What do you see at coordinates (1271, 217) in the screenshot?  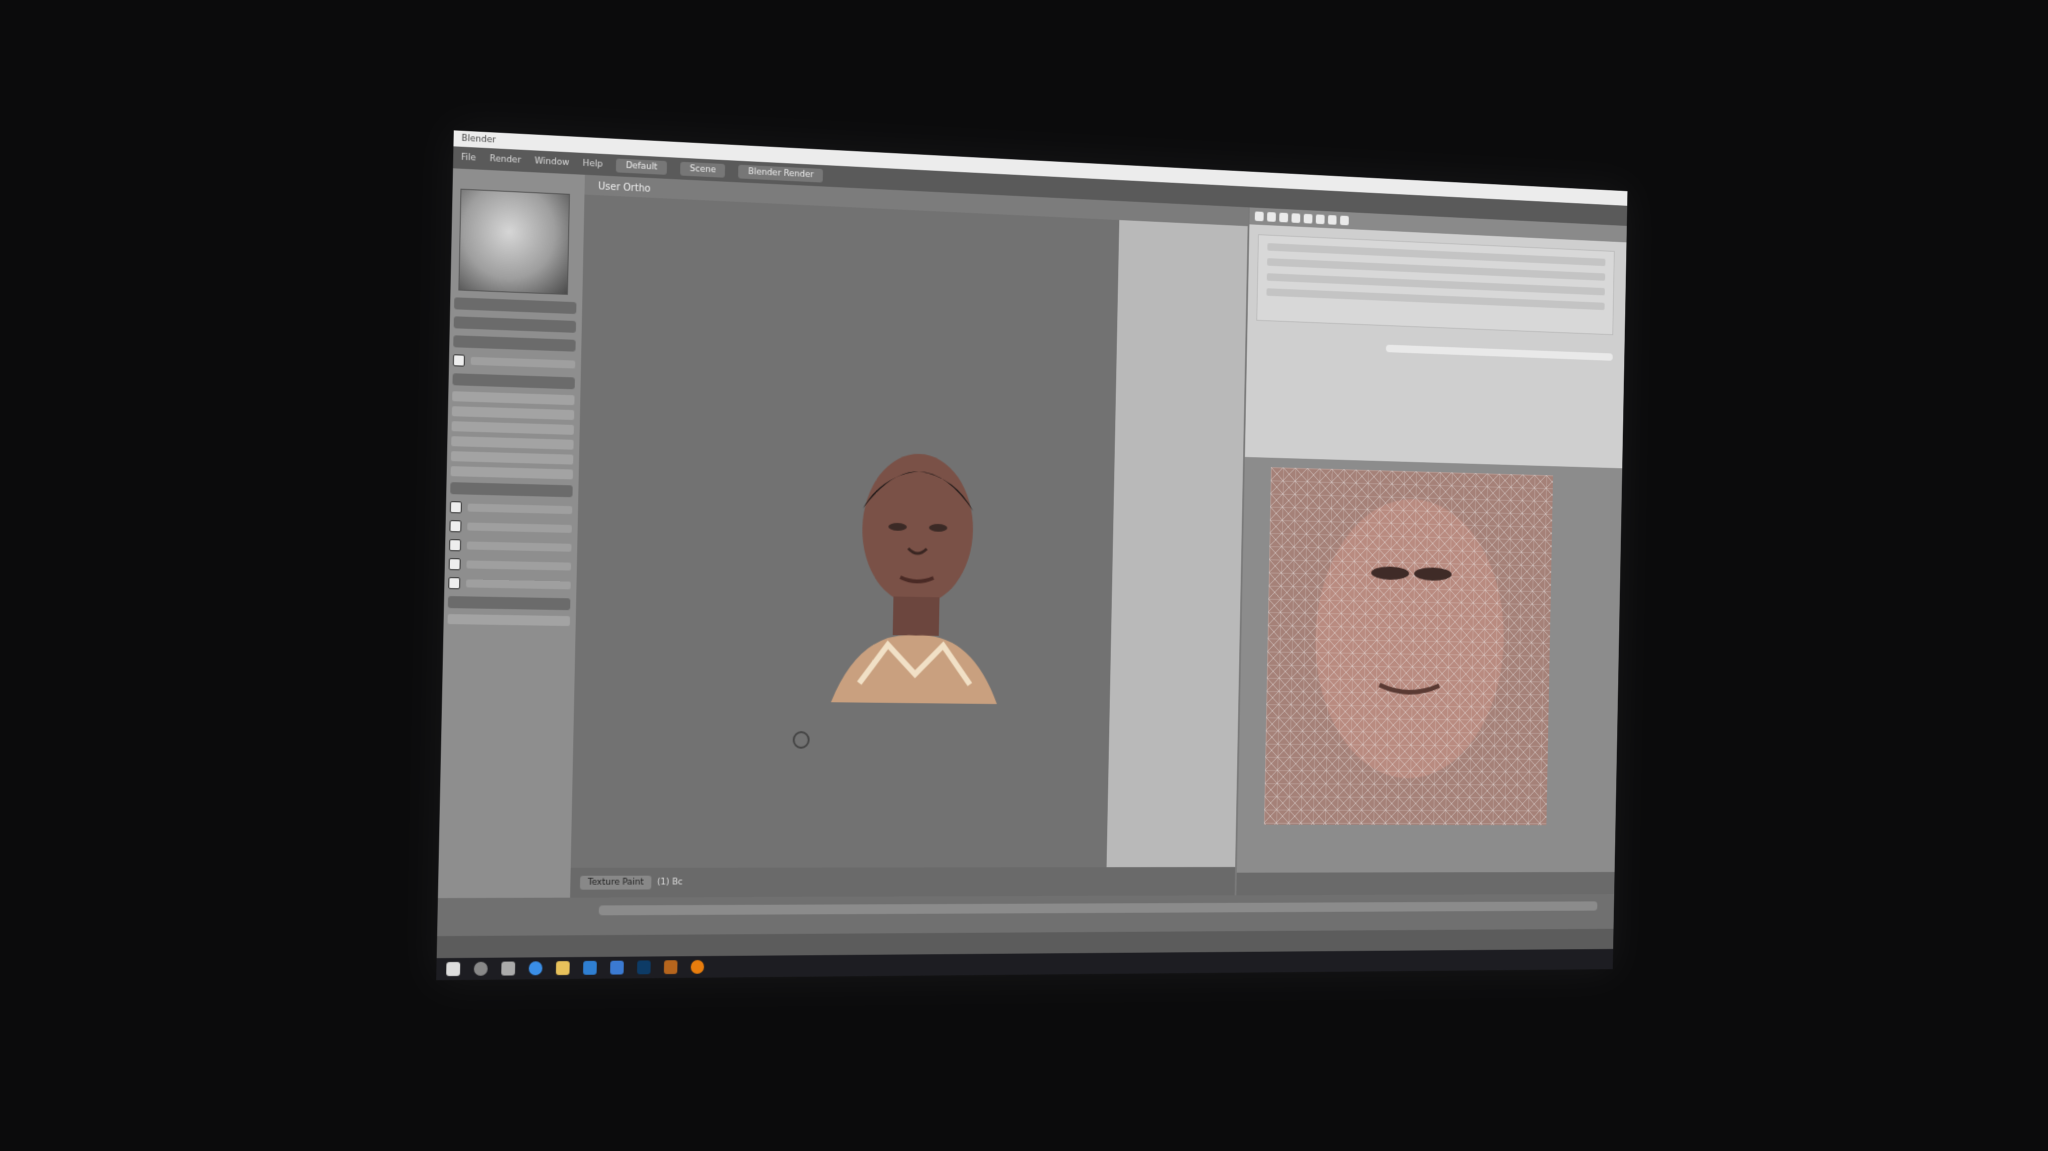 I see `tab-scene` at bounding box center [1271, 217].